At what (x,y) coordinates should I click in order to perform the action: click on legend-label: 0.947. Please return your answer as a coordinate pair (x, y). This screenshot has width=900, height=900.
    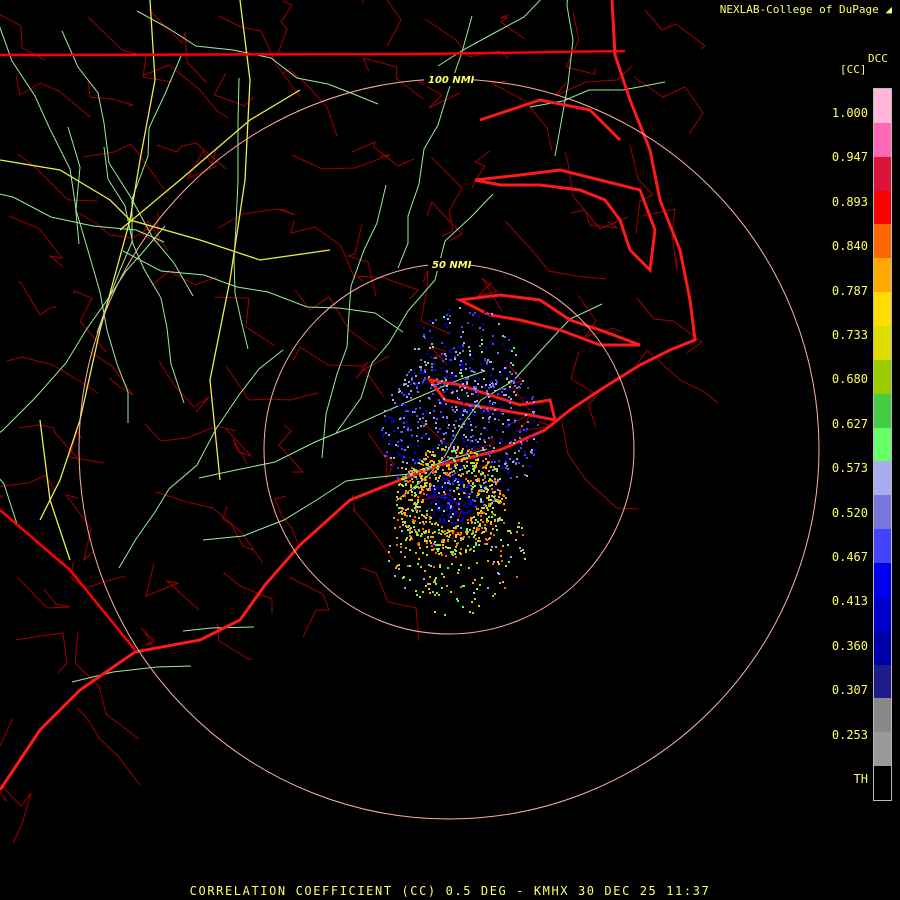
    Looking at the image, I should click on (849, 157).